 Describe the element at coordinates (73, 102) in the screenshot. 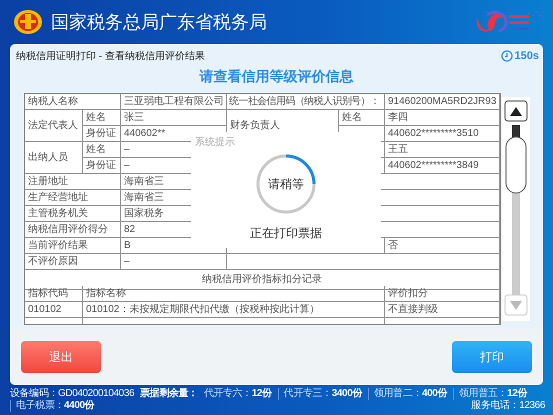

I see `field-label: 纳税人名称` at that location.